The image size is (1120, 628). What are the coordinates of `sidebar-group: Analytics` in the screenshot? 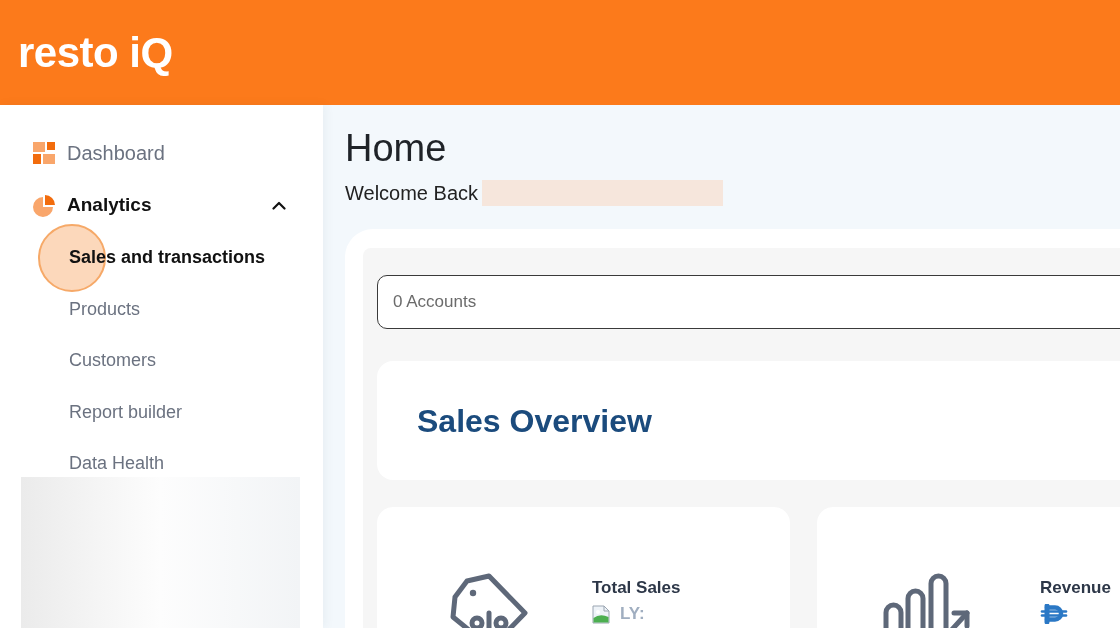 It's located at (161, 205).